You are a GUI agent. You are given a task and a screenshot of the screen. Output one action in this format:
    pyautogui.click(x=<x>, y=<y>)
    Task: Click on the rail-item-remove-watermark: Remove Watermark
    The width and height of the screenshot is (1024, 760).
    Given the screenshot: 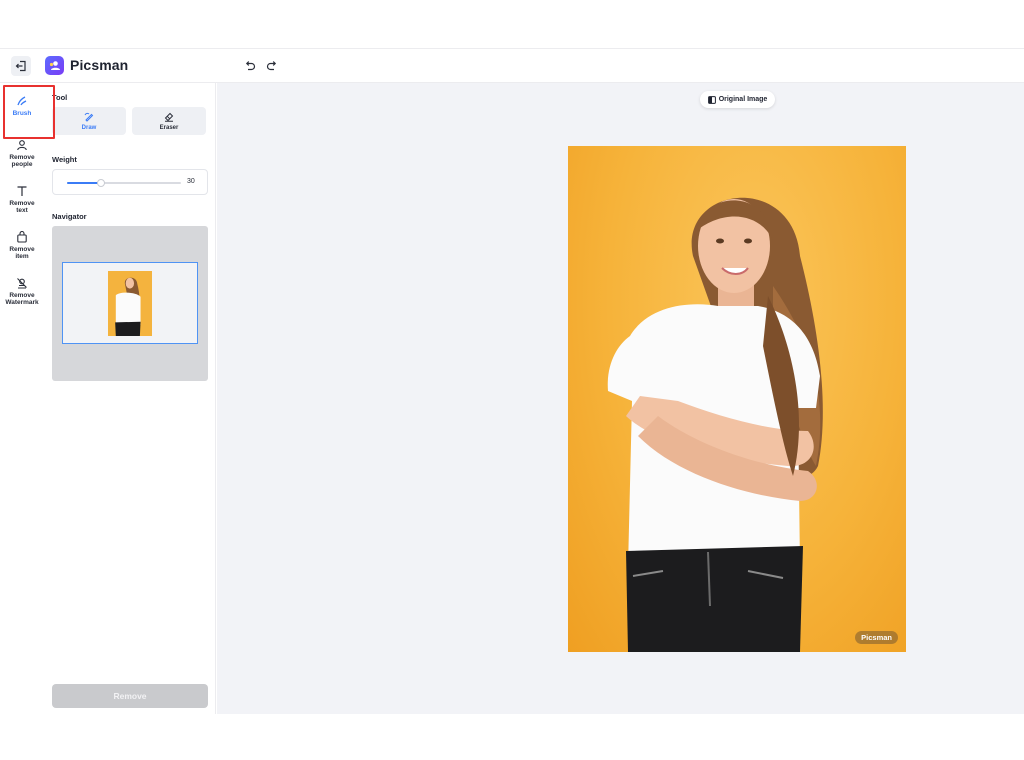 What is the action you would take?
    pyautogui.click(x=22, y=291)
    